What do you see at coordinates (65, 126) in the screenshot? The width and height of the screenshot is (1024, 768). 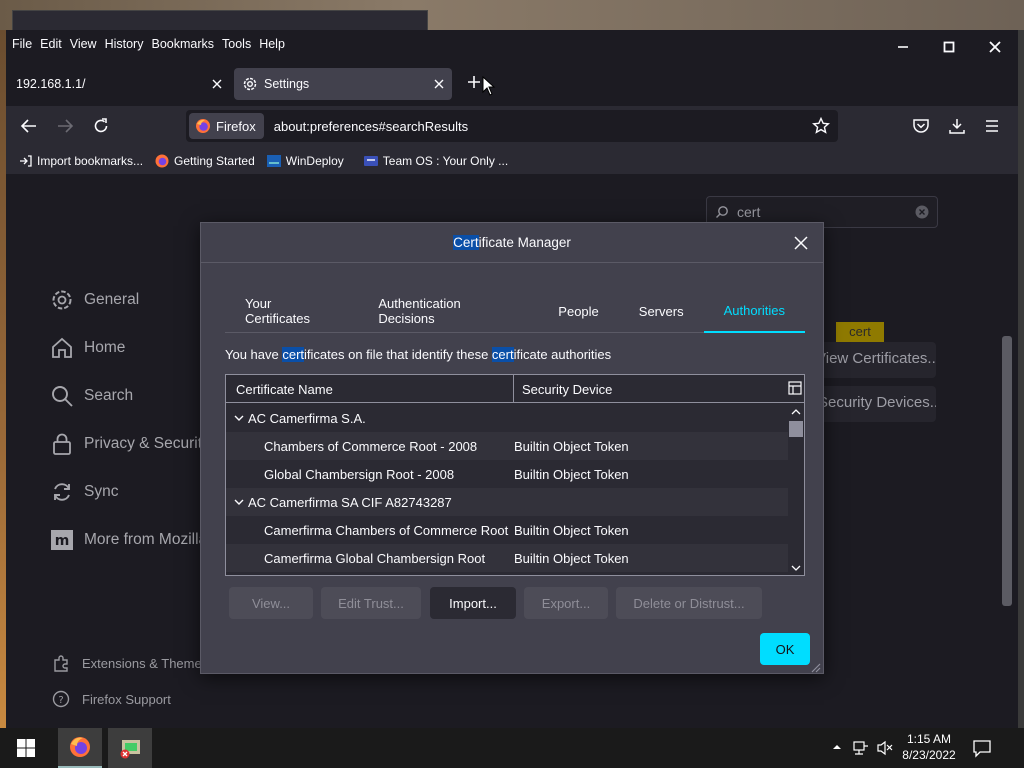 I see `forward-button` at bounding box center [65, 126].